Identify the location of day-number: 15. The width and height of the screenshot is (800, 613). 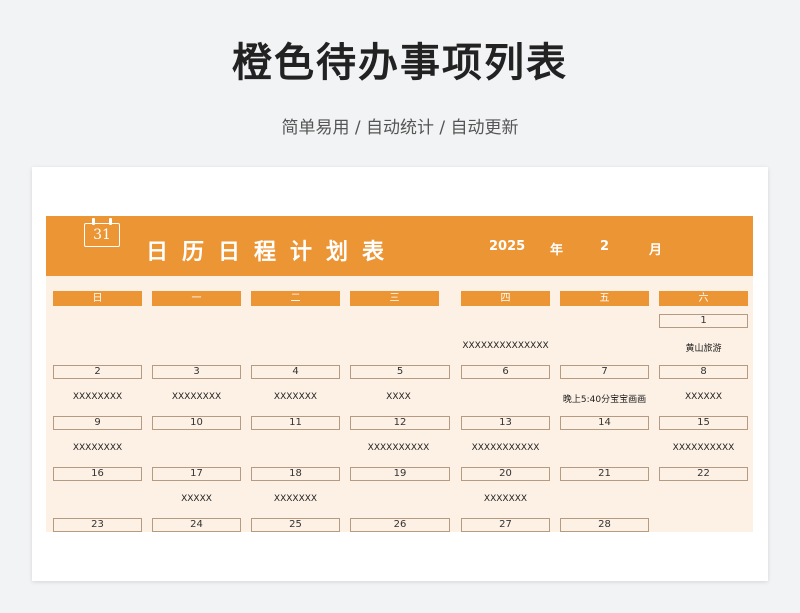
(703, 423).